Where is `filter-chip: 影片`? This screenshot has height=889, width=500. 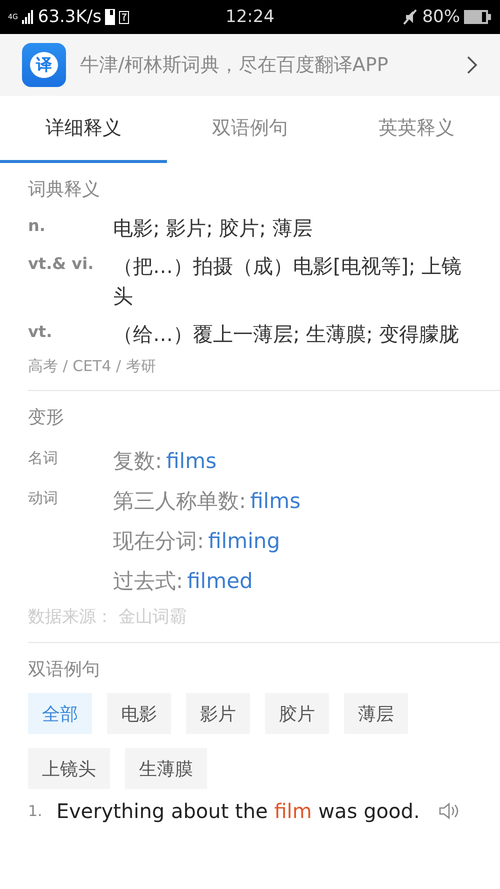 filter-chip: 影片 is located at coordinates (218, 713).